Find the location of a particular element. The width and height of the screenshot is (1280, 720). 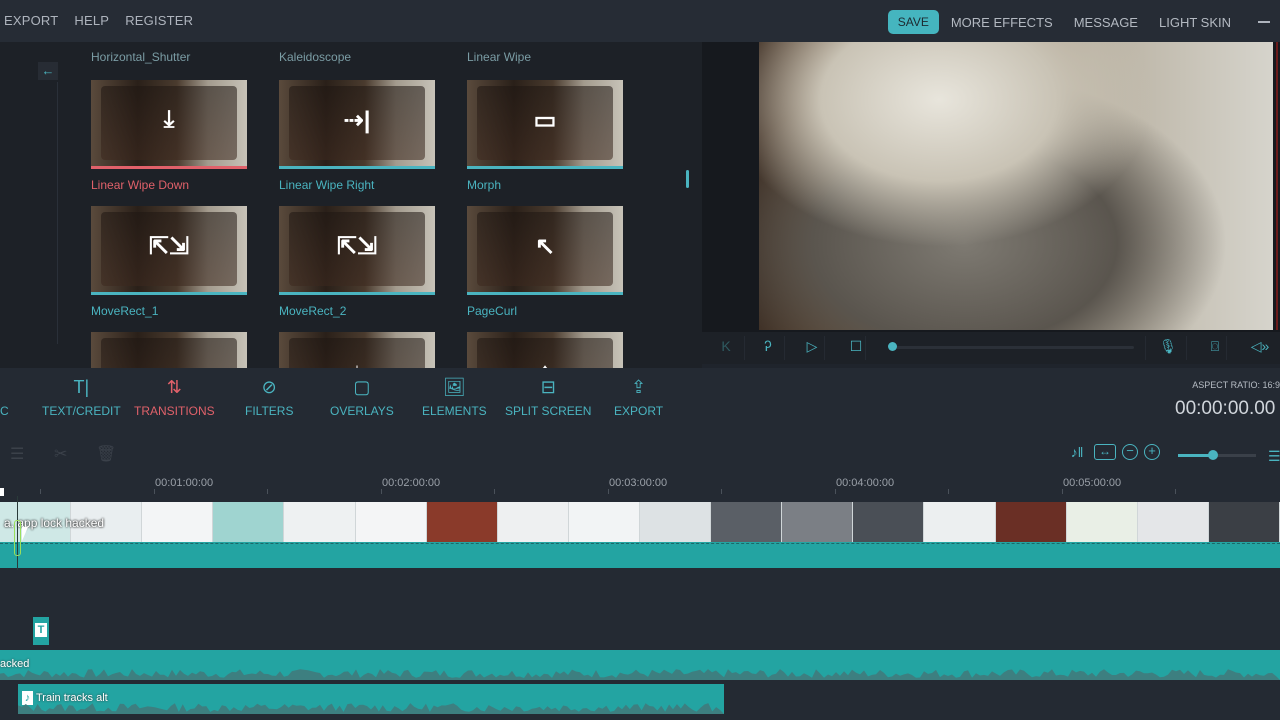

transition-tile: ⇱⇲ MoveRect_1 is located at coordinates (169, 262).